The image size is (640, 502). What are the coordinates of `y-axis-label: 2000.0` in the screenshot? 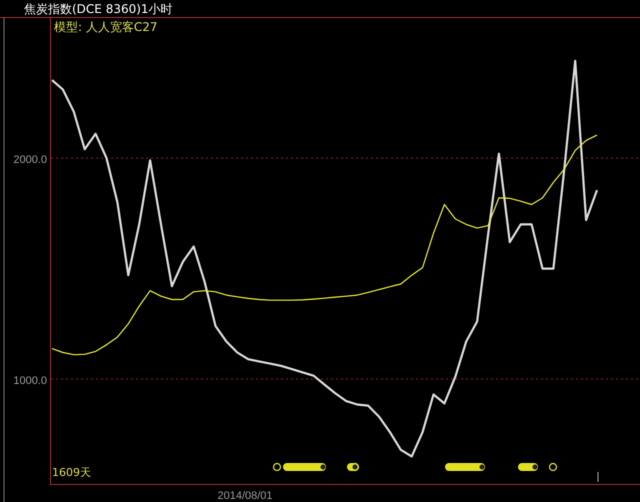 It's located at (30, 160).